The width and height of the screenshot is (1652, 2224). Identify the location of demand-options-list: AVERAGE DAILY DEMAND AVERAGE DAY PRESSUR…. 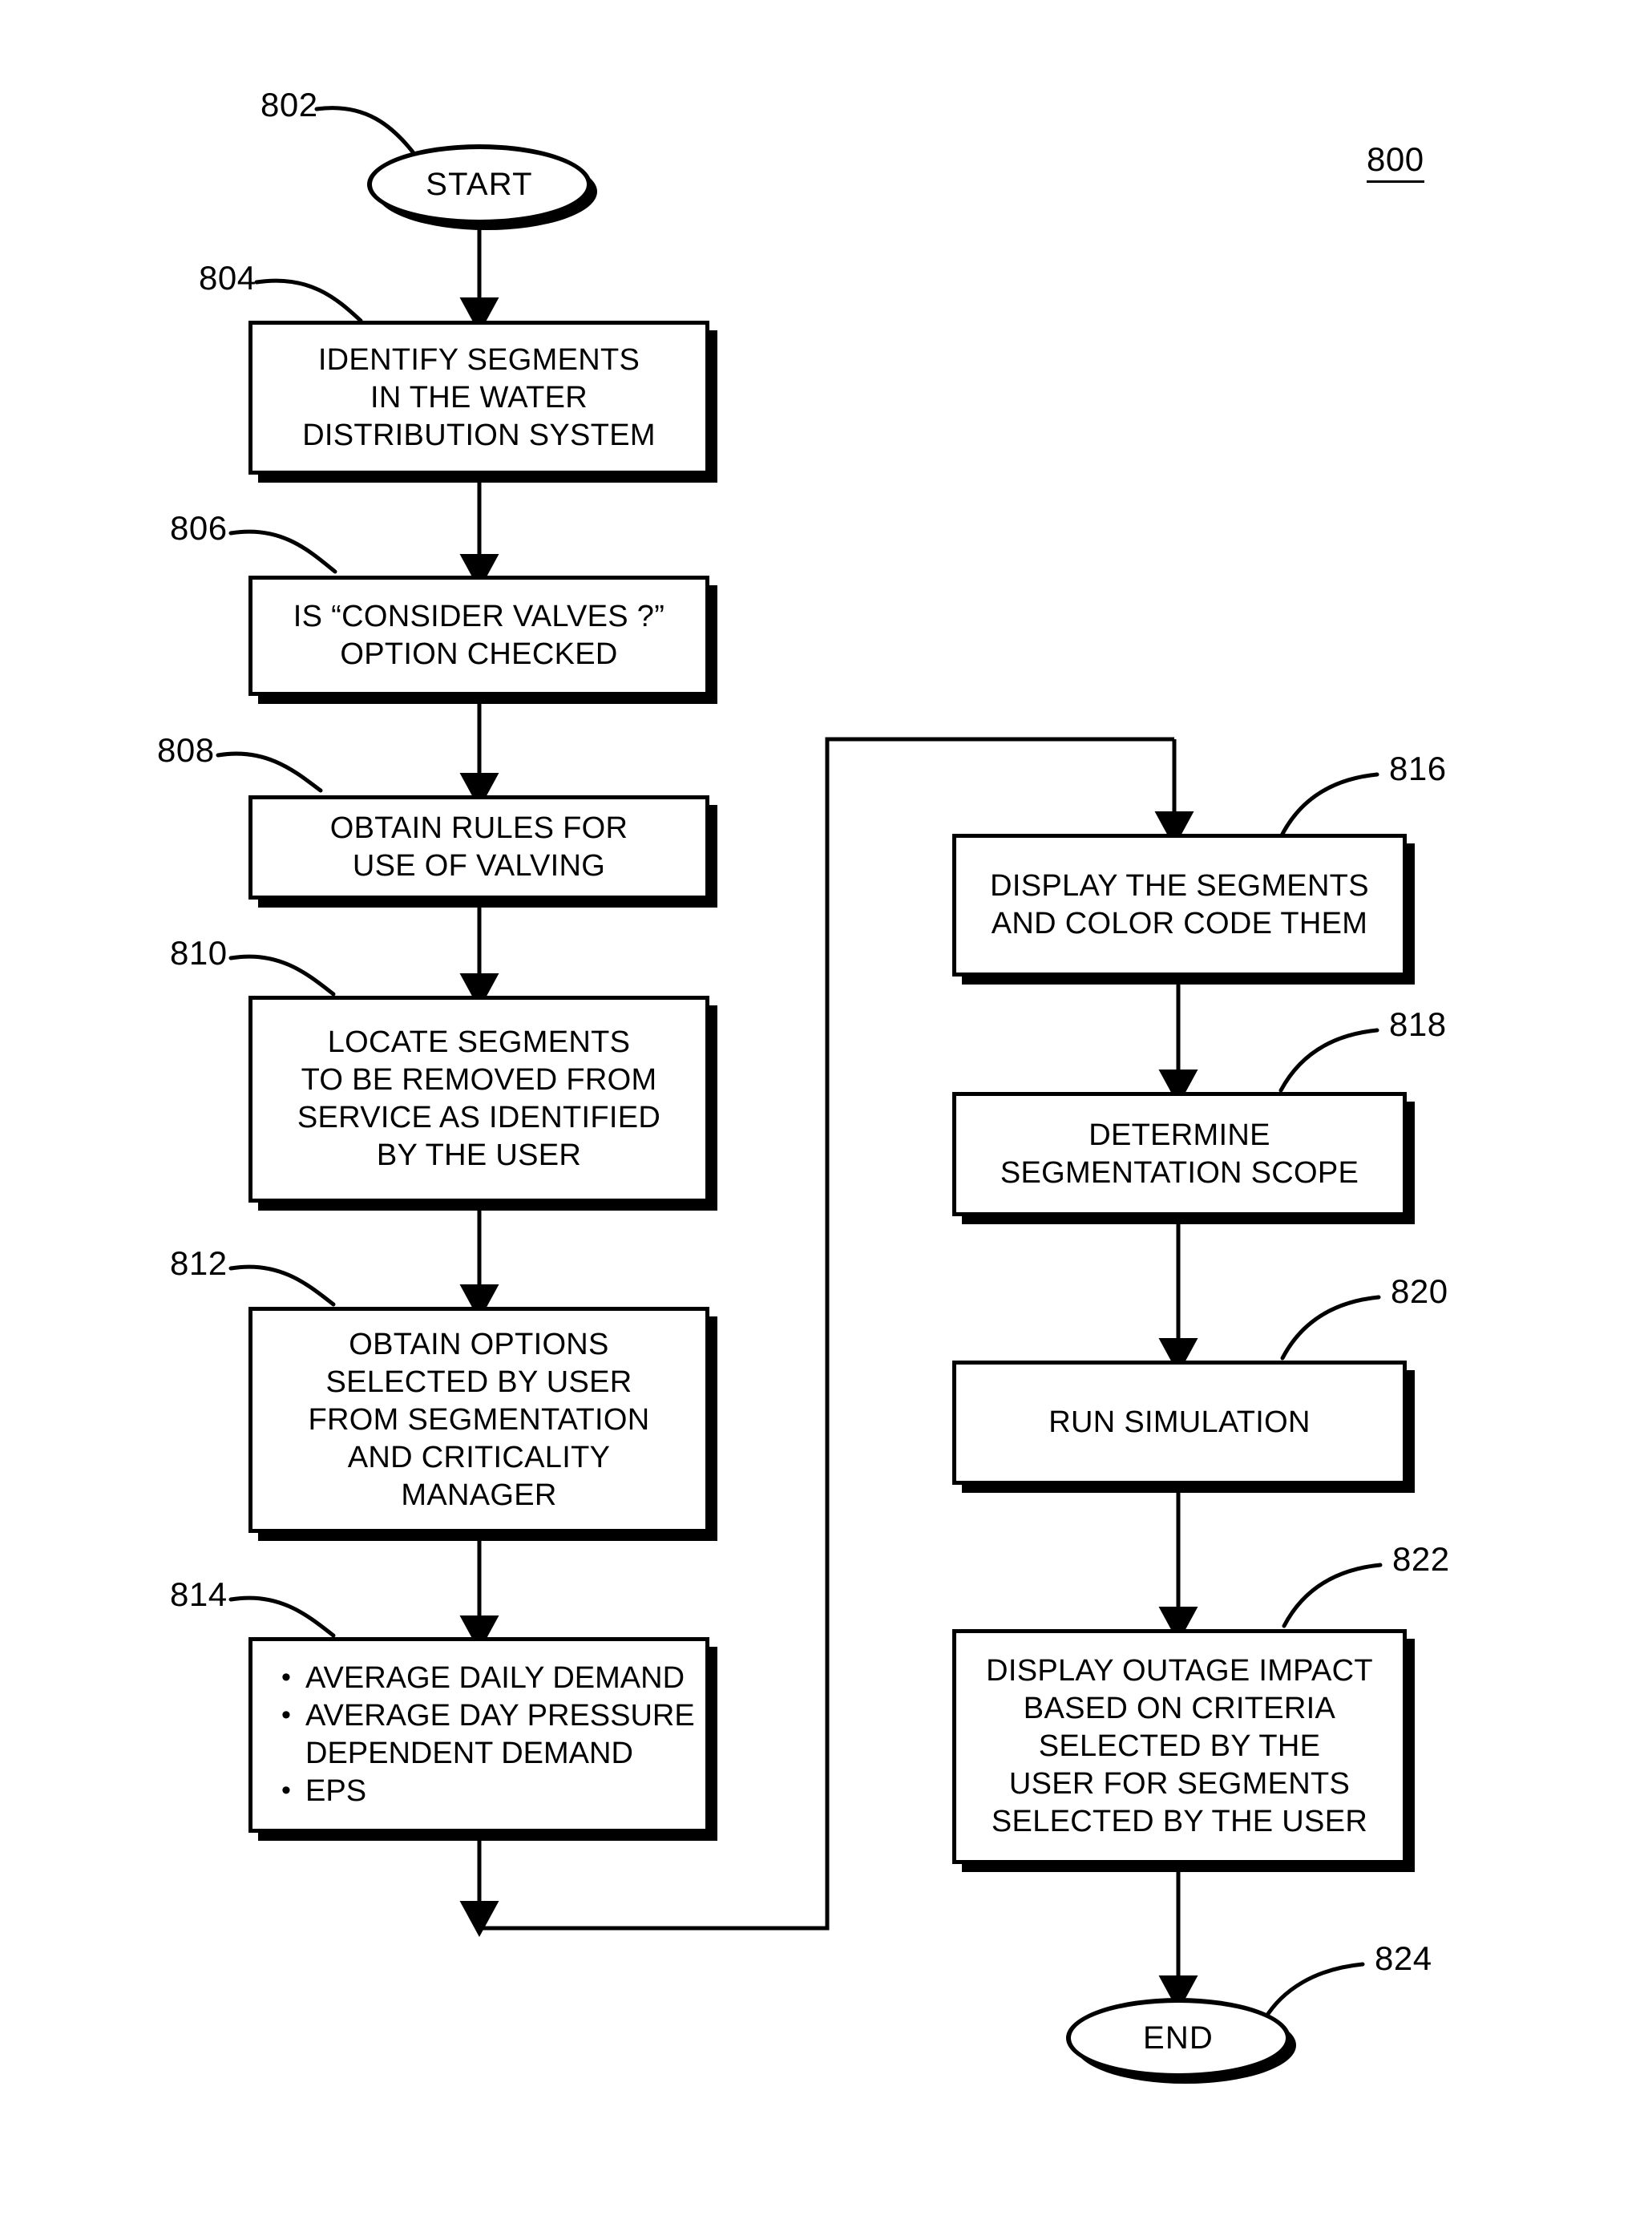
(478, 1734).